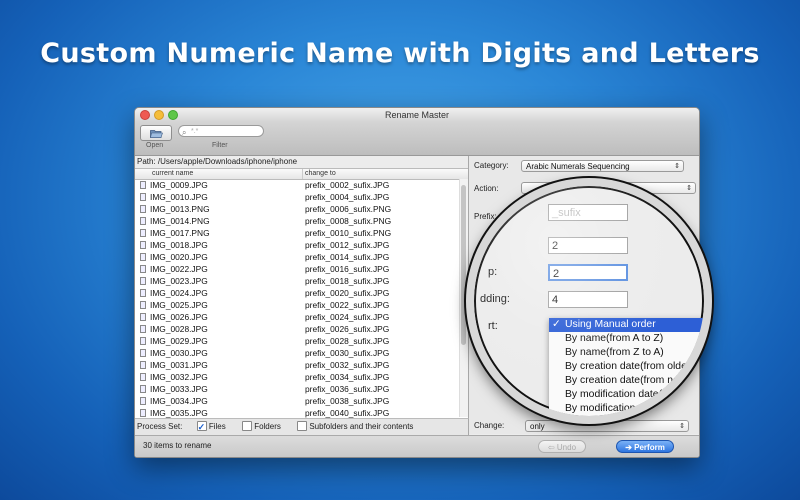 The height and width of the screenshot is (500, 800). What do you see at coordinates (566, 447) in the screenshot?
I see `undo-label: Undo` at bounding box center [566, 447].